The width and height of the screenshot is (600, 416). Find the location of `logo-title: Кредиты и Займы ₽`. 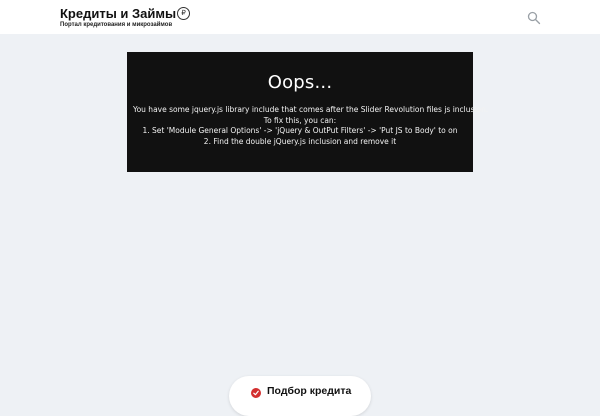

logo-title: Кредиты и Займы ₽ is located at coordinates (125, 13).